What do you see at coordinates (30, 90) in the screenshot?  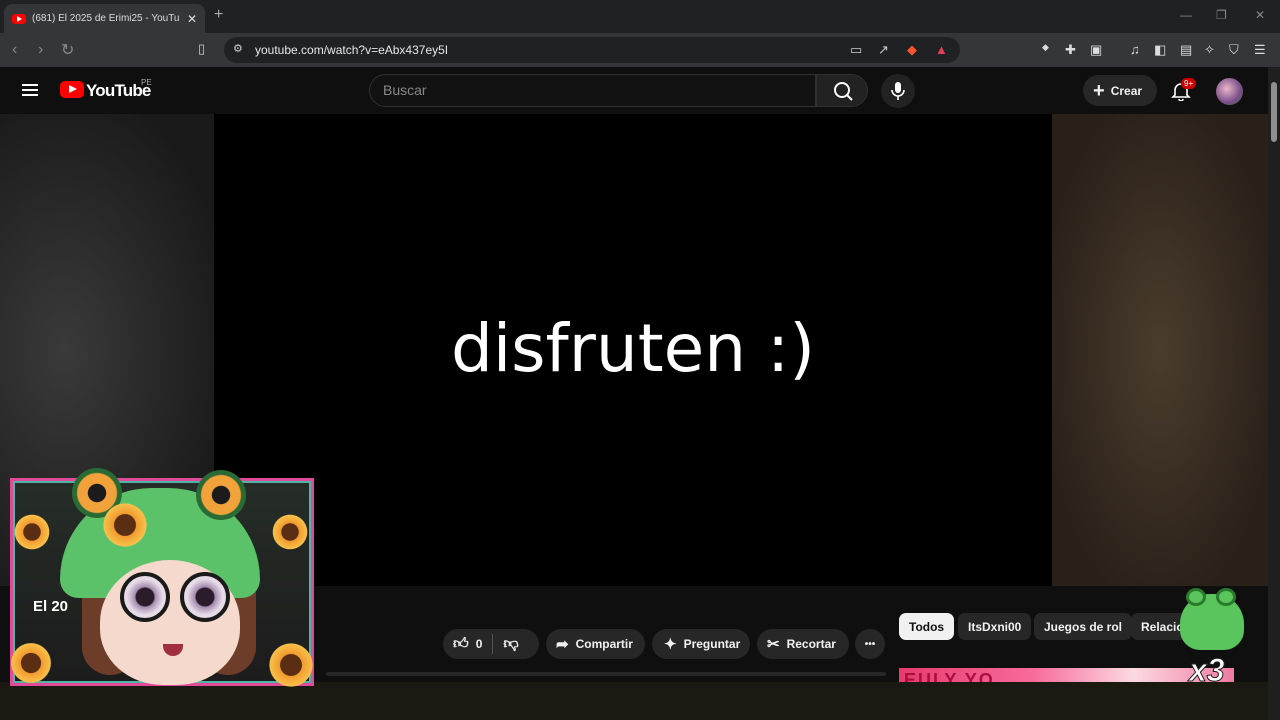 I see `hamburger-menu-icon` at bounding box center [30, 90].